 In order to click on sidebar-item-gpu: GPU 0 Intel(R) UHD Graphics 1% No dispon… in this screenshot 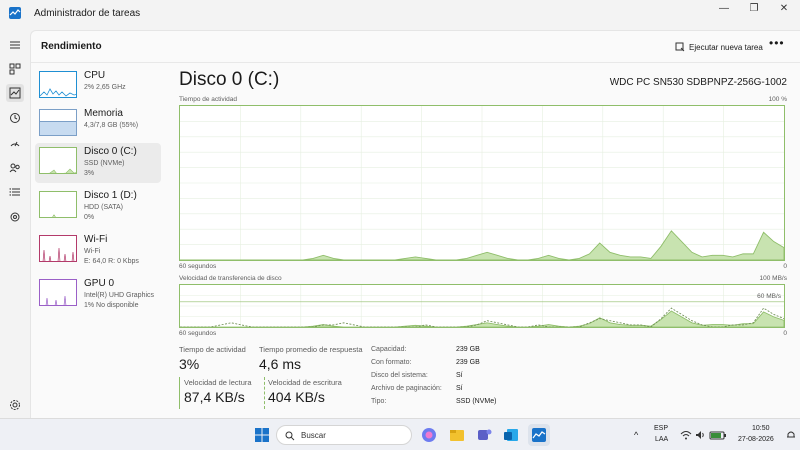, I will do `click(98, 295)`.